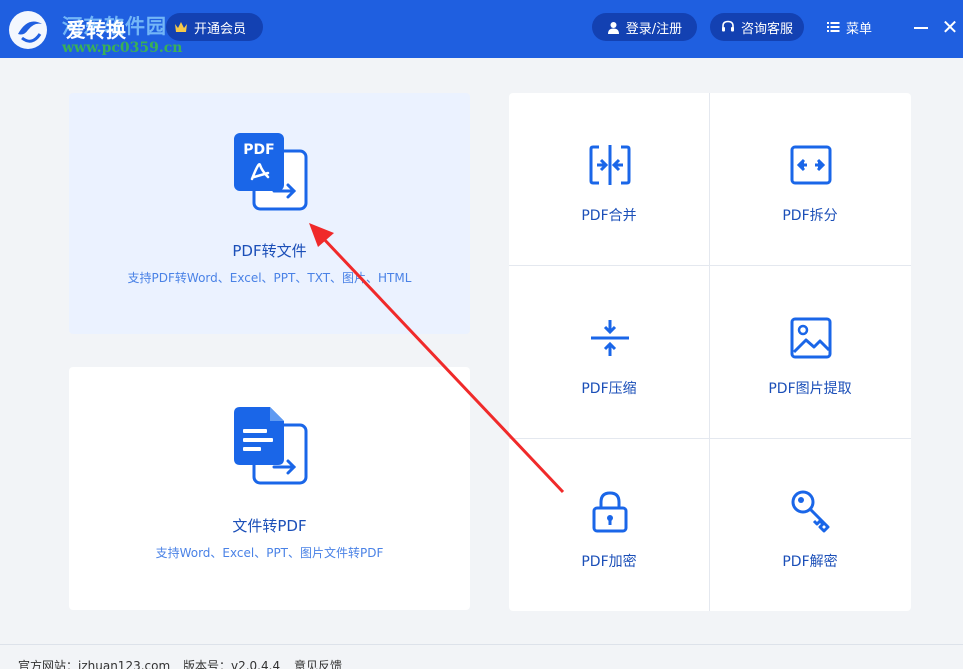 This screenshot has width=963, height=669. Describe the element at coordinates (811, 165) in the screenshot. I see `split-icon` at that location.